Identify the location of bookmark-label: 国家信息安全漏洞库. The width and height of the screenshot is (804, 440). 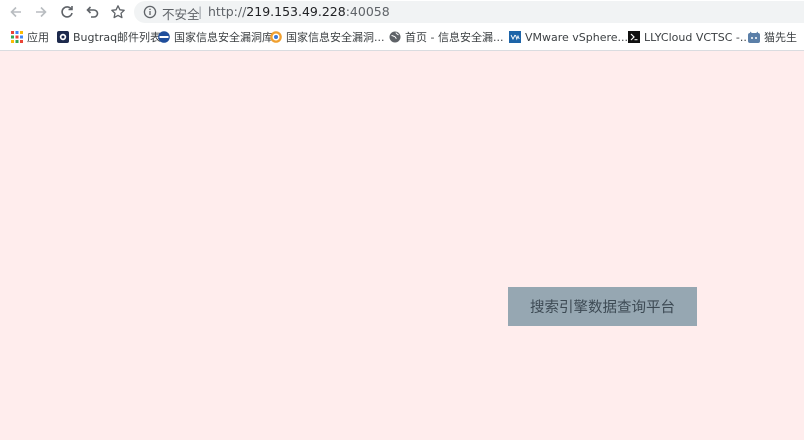
(223, 37).